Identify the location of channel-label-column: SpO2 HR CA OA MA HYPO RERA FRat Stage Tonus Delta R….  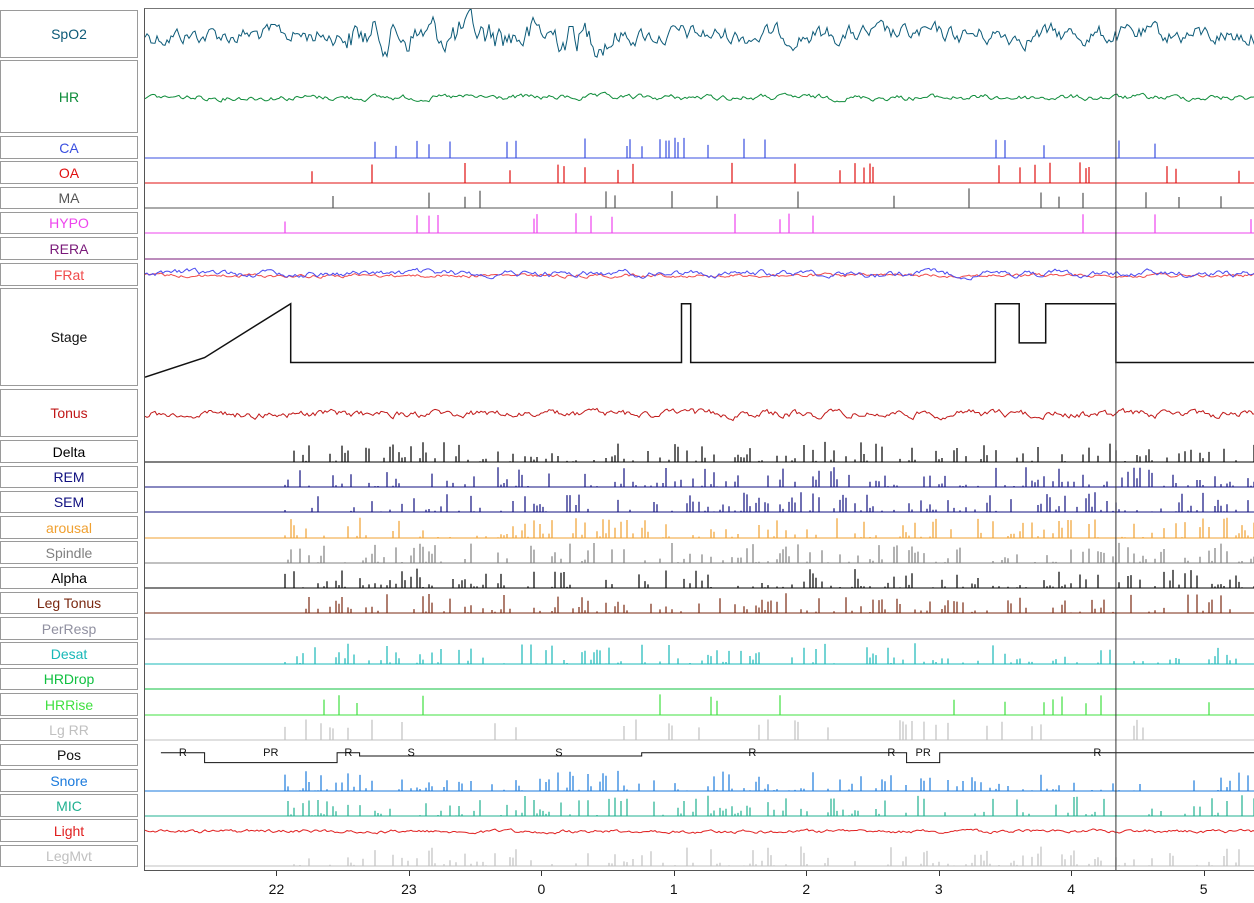
(70, 435).